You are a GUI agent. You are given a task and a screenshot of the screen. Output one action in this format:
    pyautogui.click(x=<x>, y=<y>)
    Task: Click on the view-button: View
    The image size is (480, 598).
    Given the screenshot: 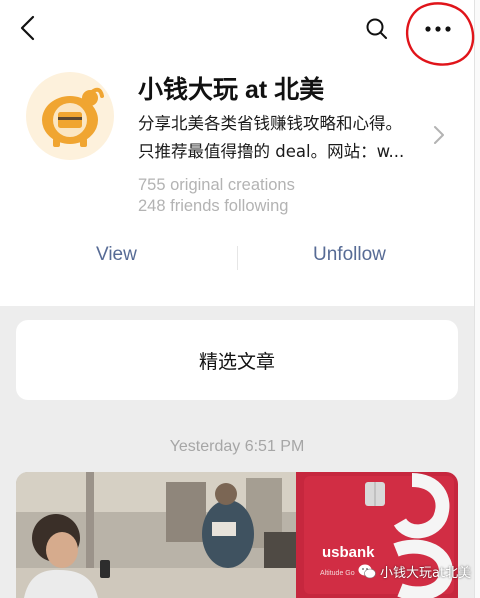 What is the action you would take?
    pyautogui.click(x=116, y=255)
    